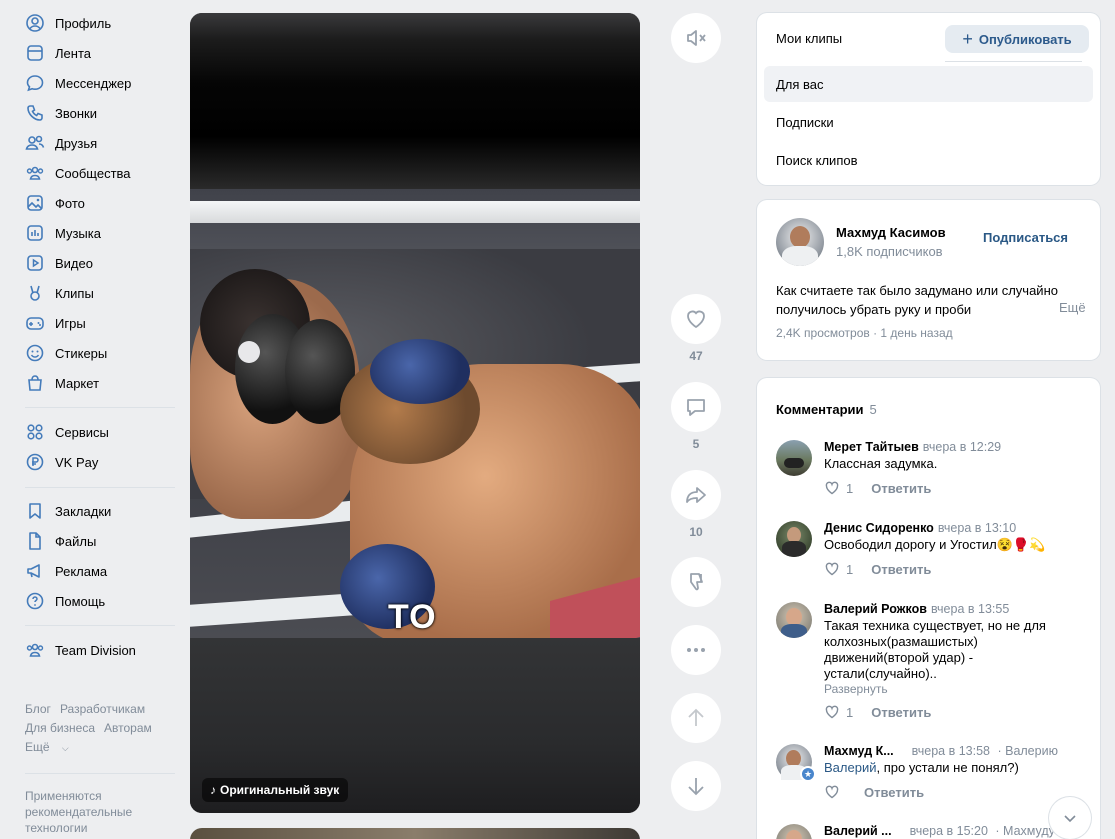 The height and width of the screenshot is (839, 1115). I want to click on comment-time: вчера в 15:20, so click(949, 831).